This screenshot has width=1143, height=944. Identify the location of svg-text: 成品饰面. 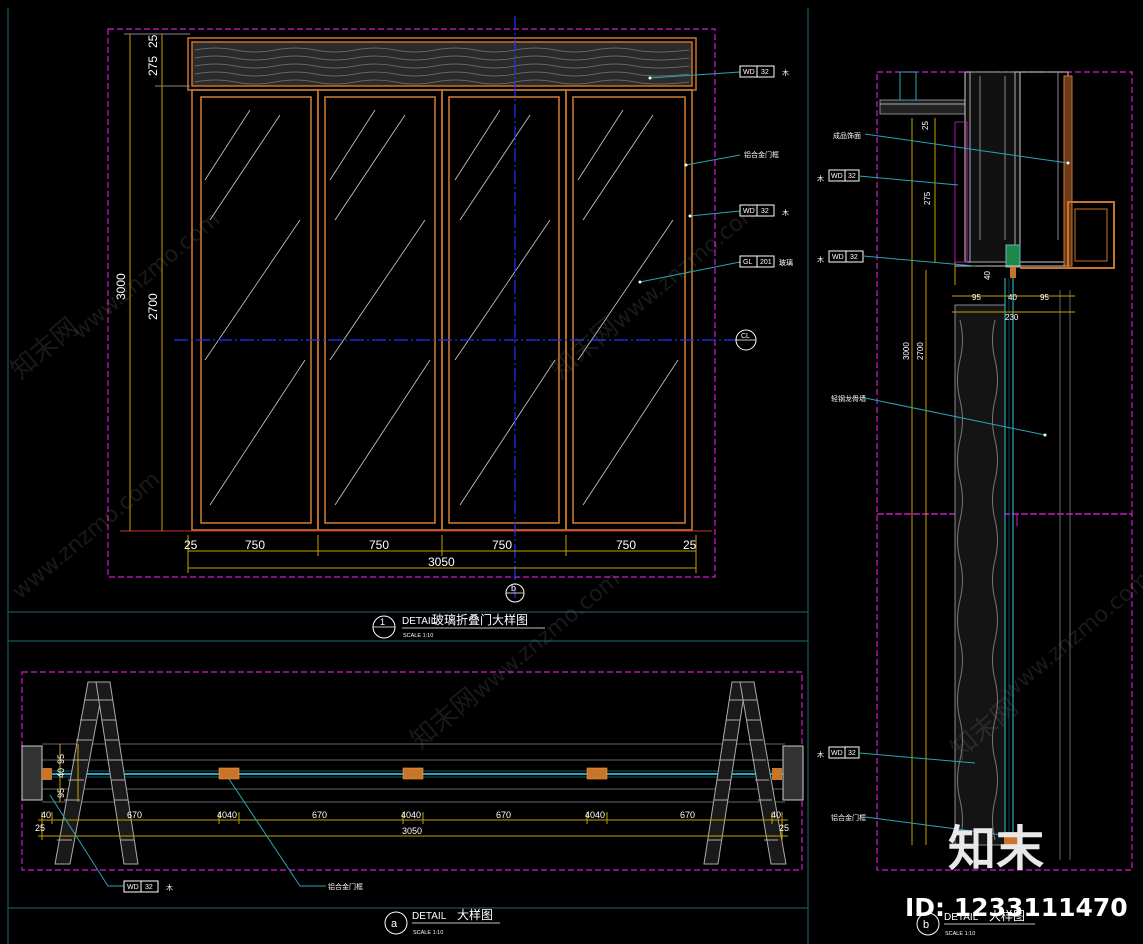
(847, 135).